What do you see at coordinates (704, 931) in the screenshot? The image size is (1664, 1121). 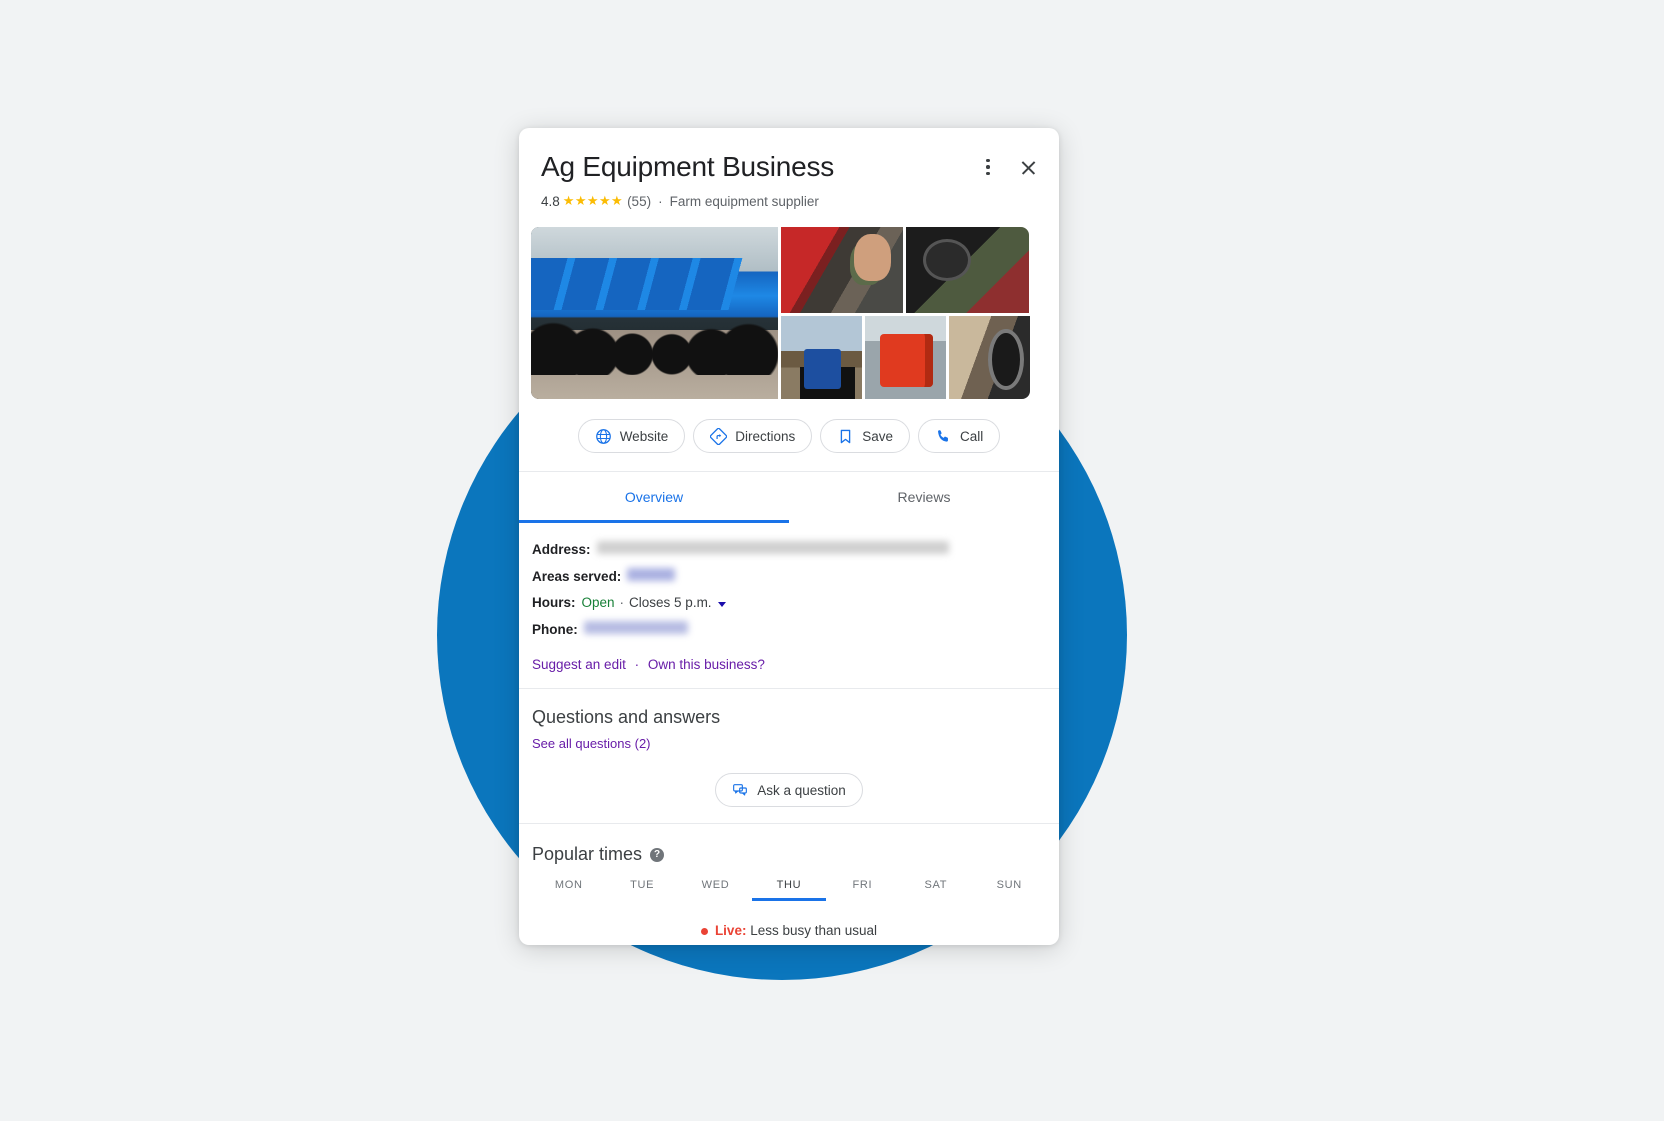 I see `live-indicator-dot-icon` at bounding box center [704, 931].